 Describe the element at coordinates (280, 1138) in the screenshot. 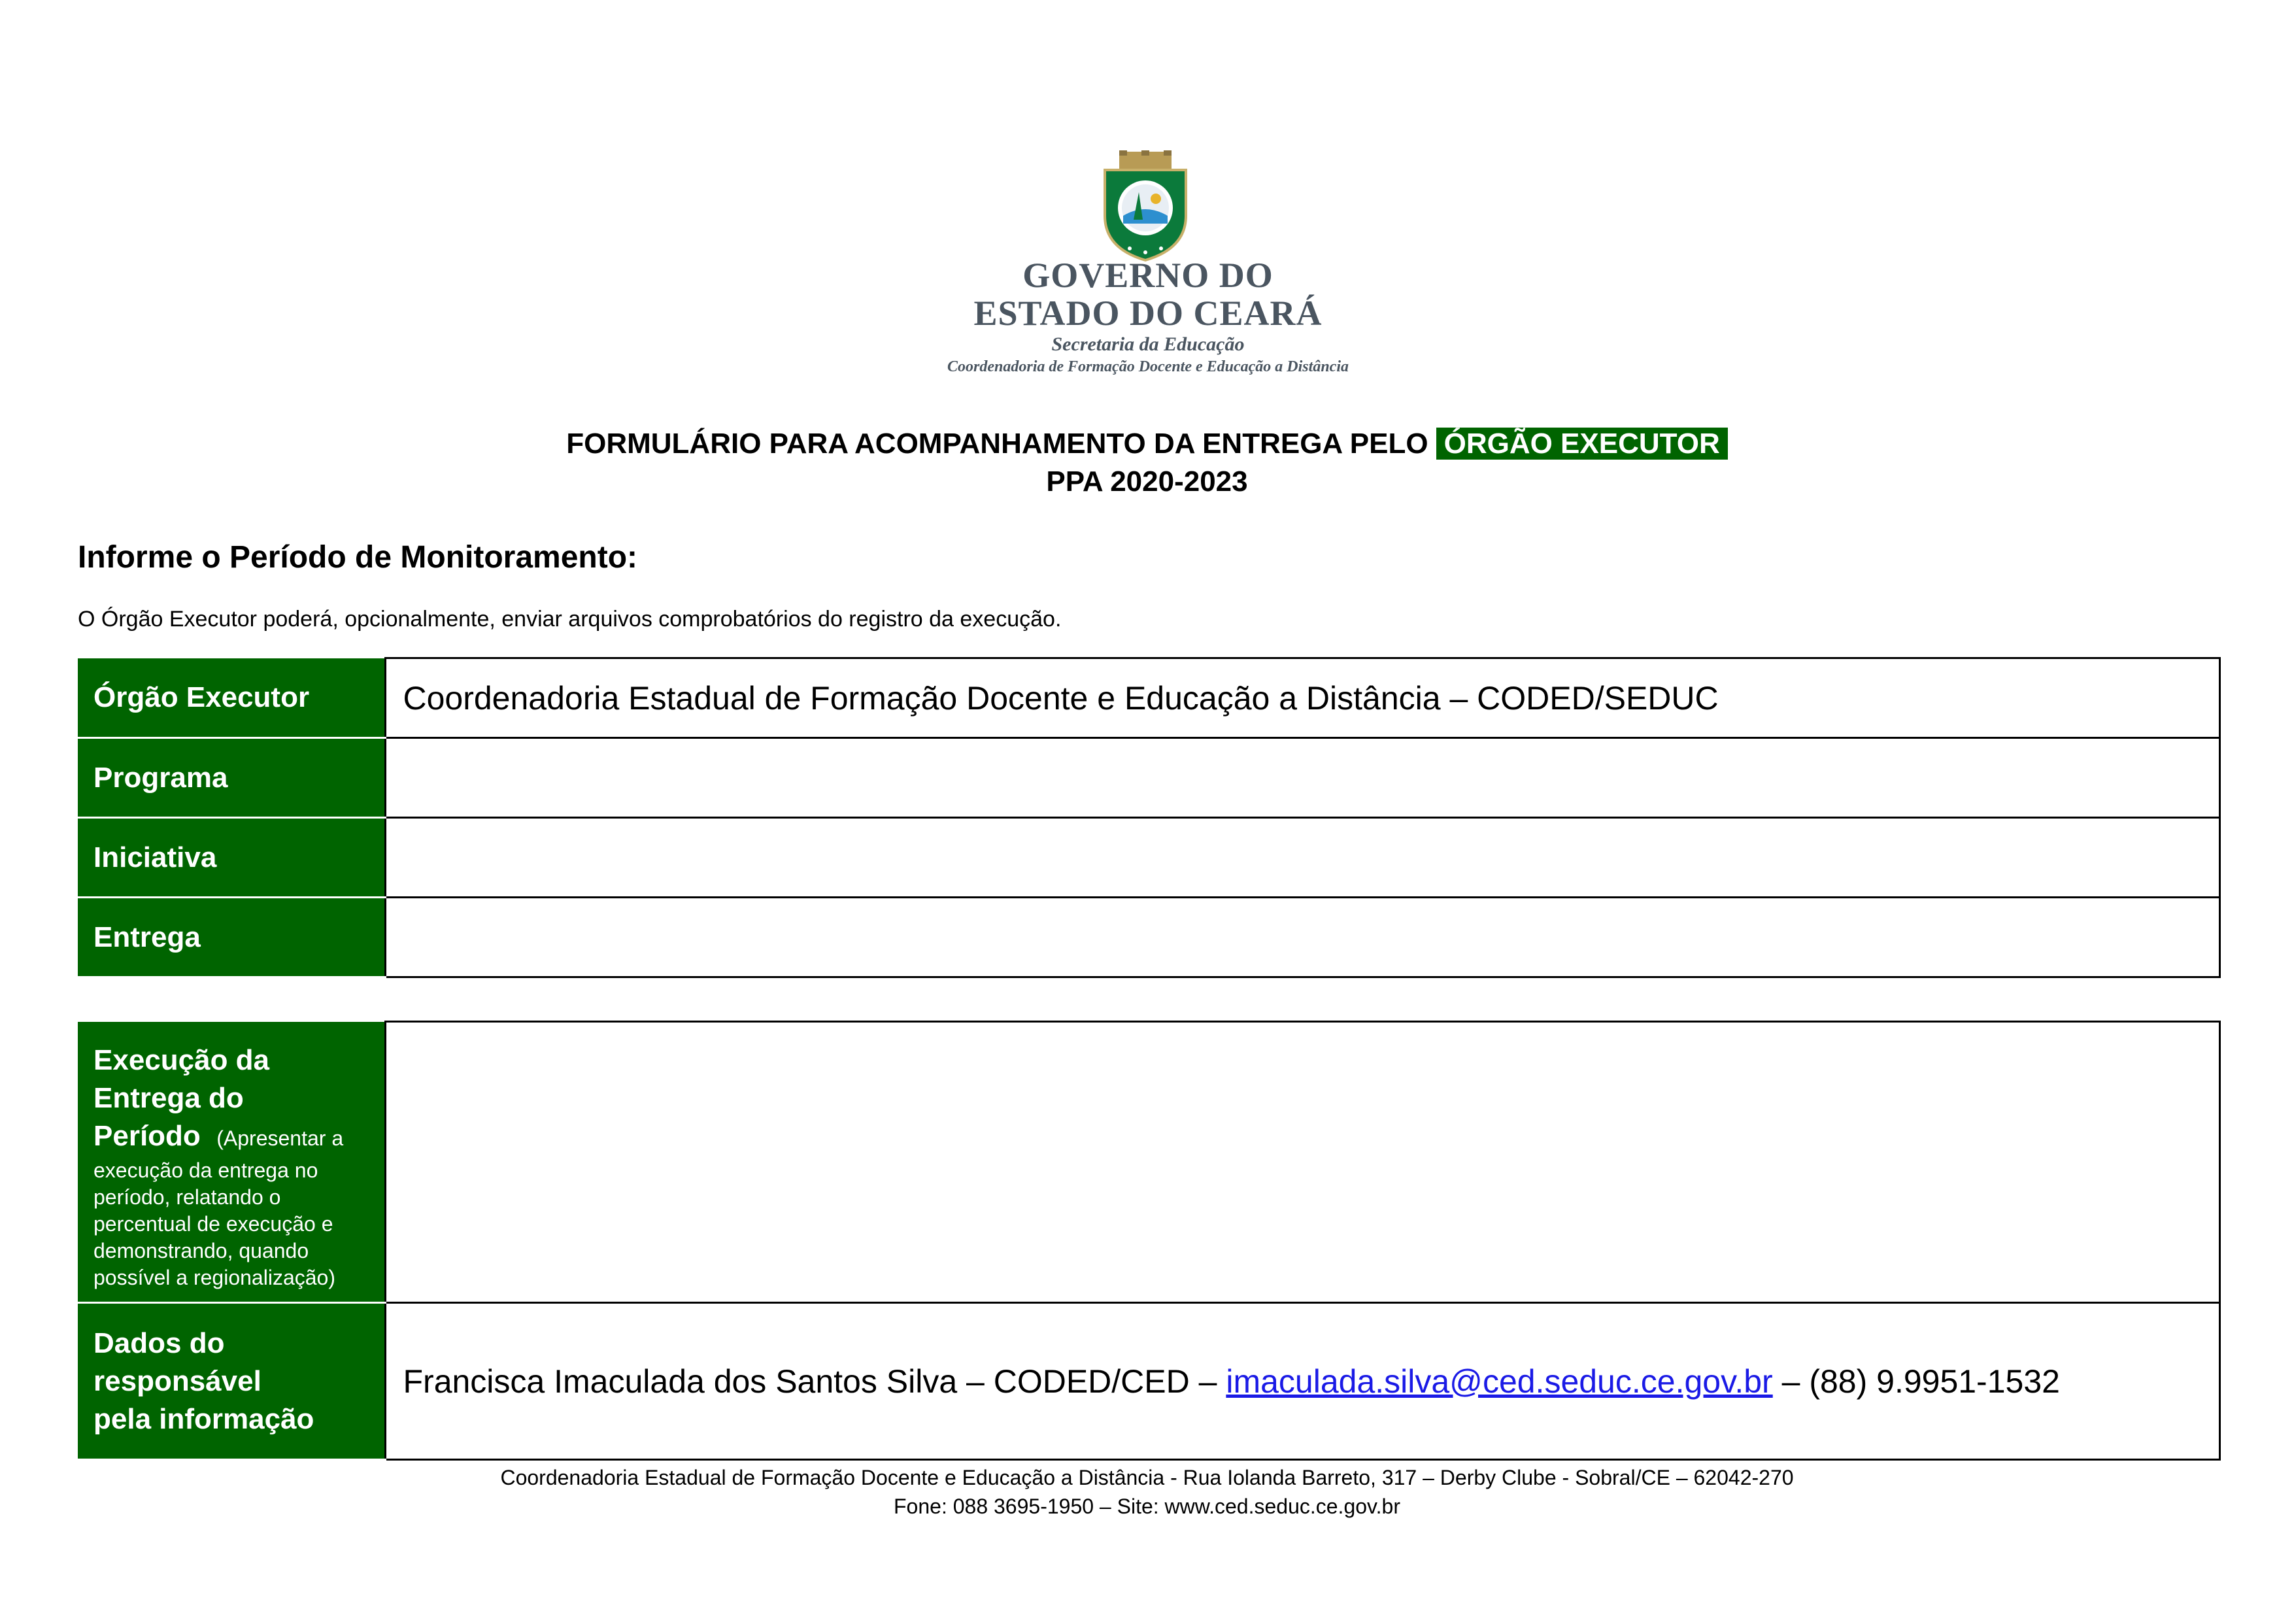

I see `execucao-hint-line1: (Apresentar a` at that location.